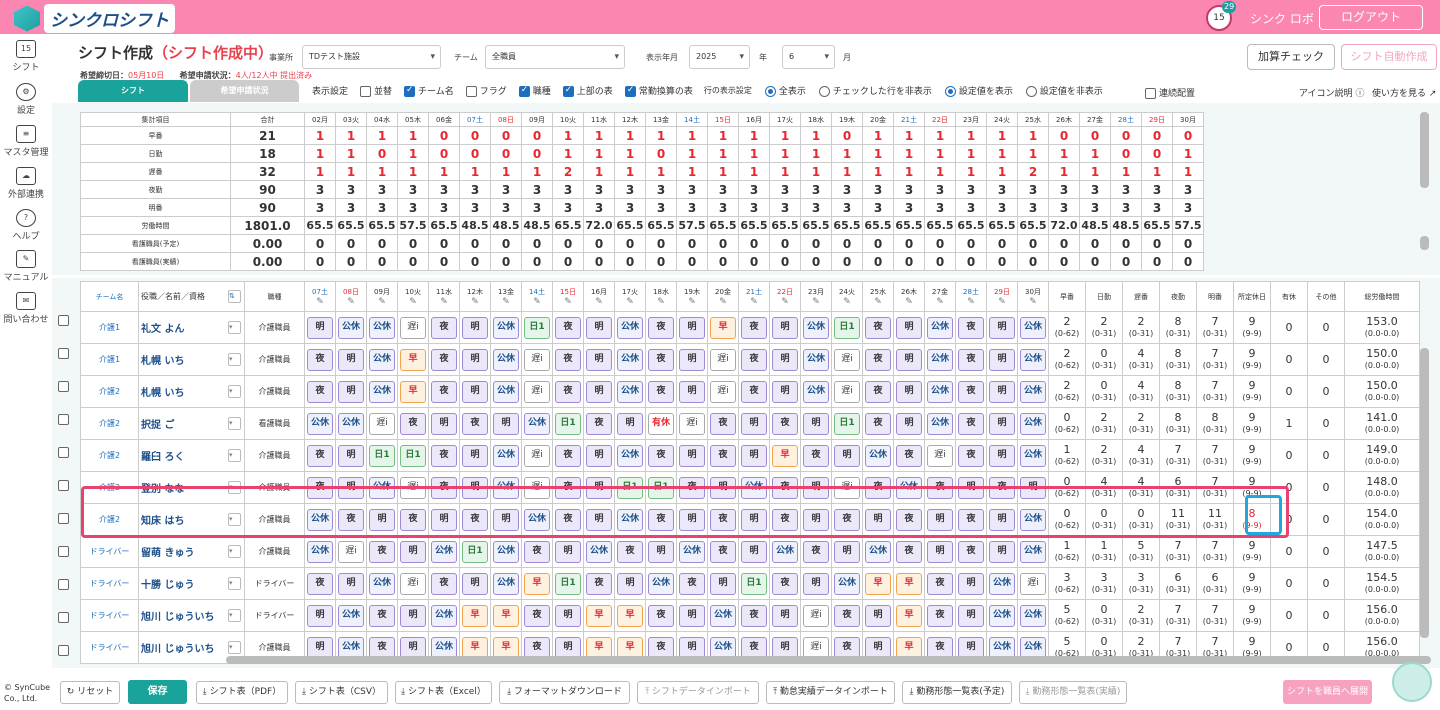  I want to click on day-header: 12木 ✎, so click(475, 296).